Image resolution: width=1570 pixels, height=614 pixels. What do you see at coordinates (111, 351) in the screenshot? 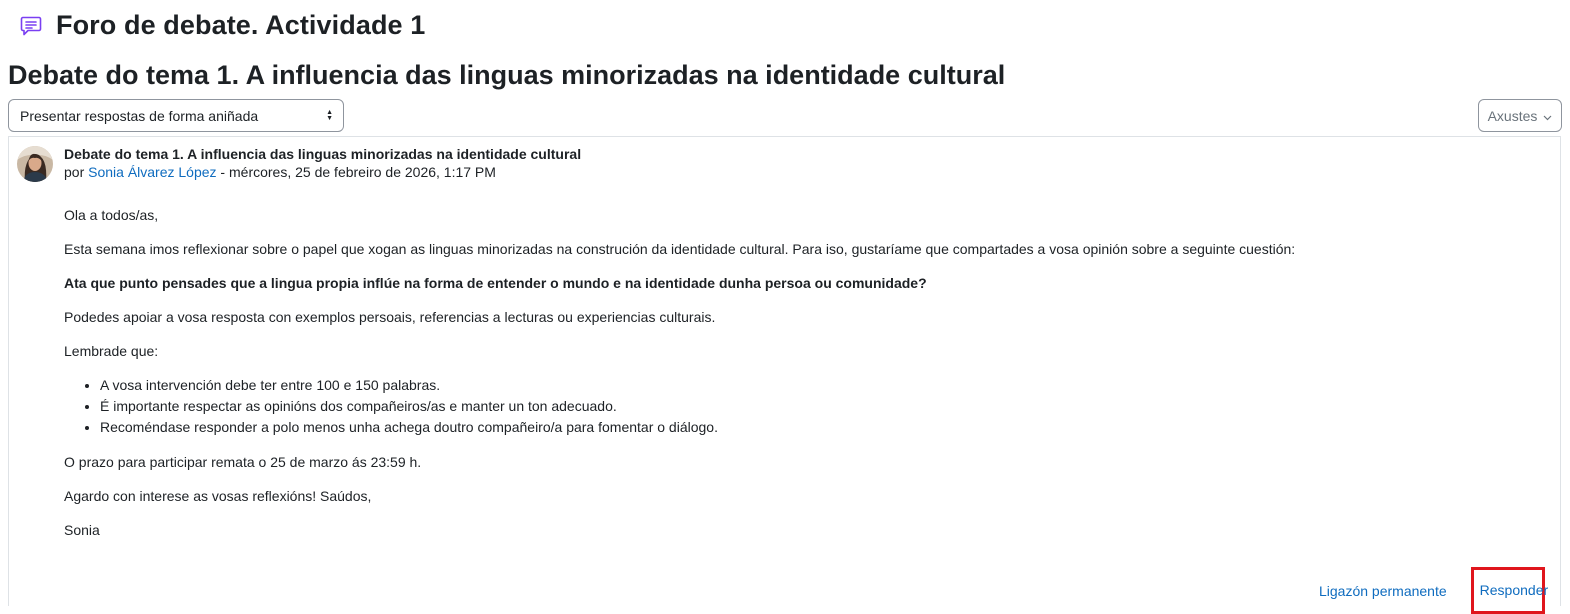
I see `post-reminder-heading: Lembrade que:` at bounding box center [111, 351].